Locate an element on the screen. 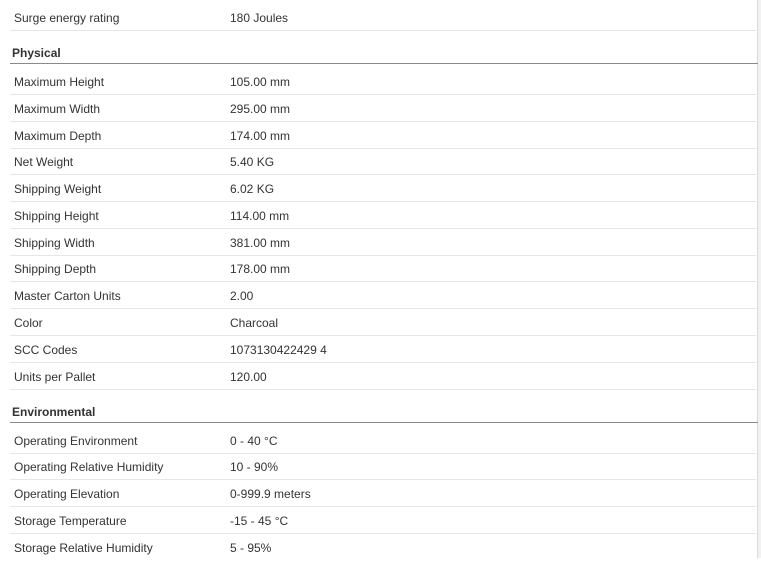  spec-value: 295.00 mm is located at coordinates (260, 109).